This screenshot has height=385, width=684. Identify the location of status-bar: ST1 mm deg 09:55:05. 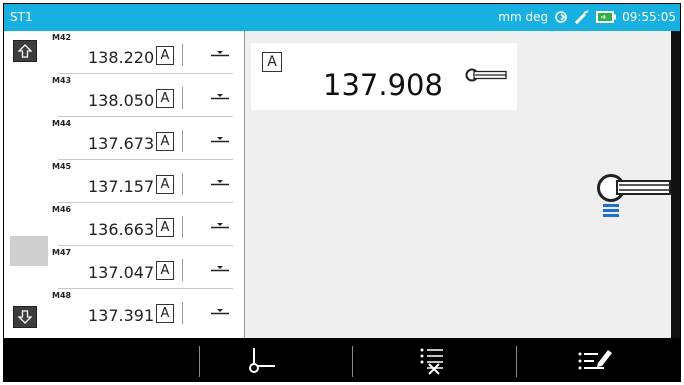
(342, 17).